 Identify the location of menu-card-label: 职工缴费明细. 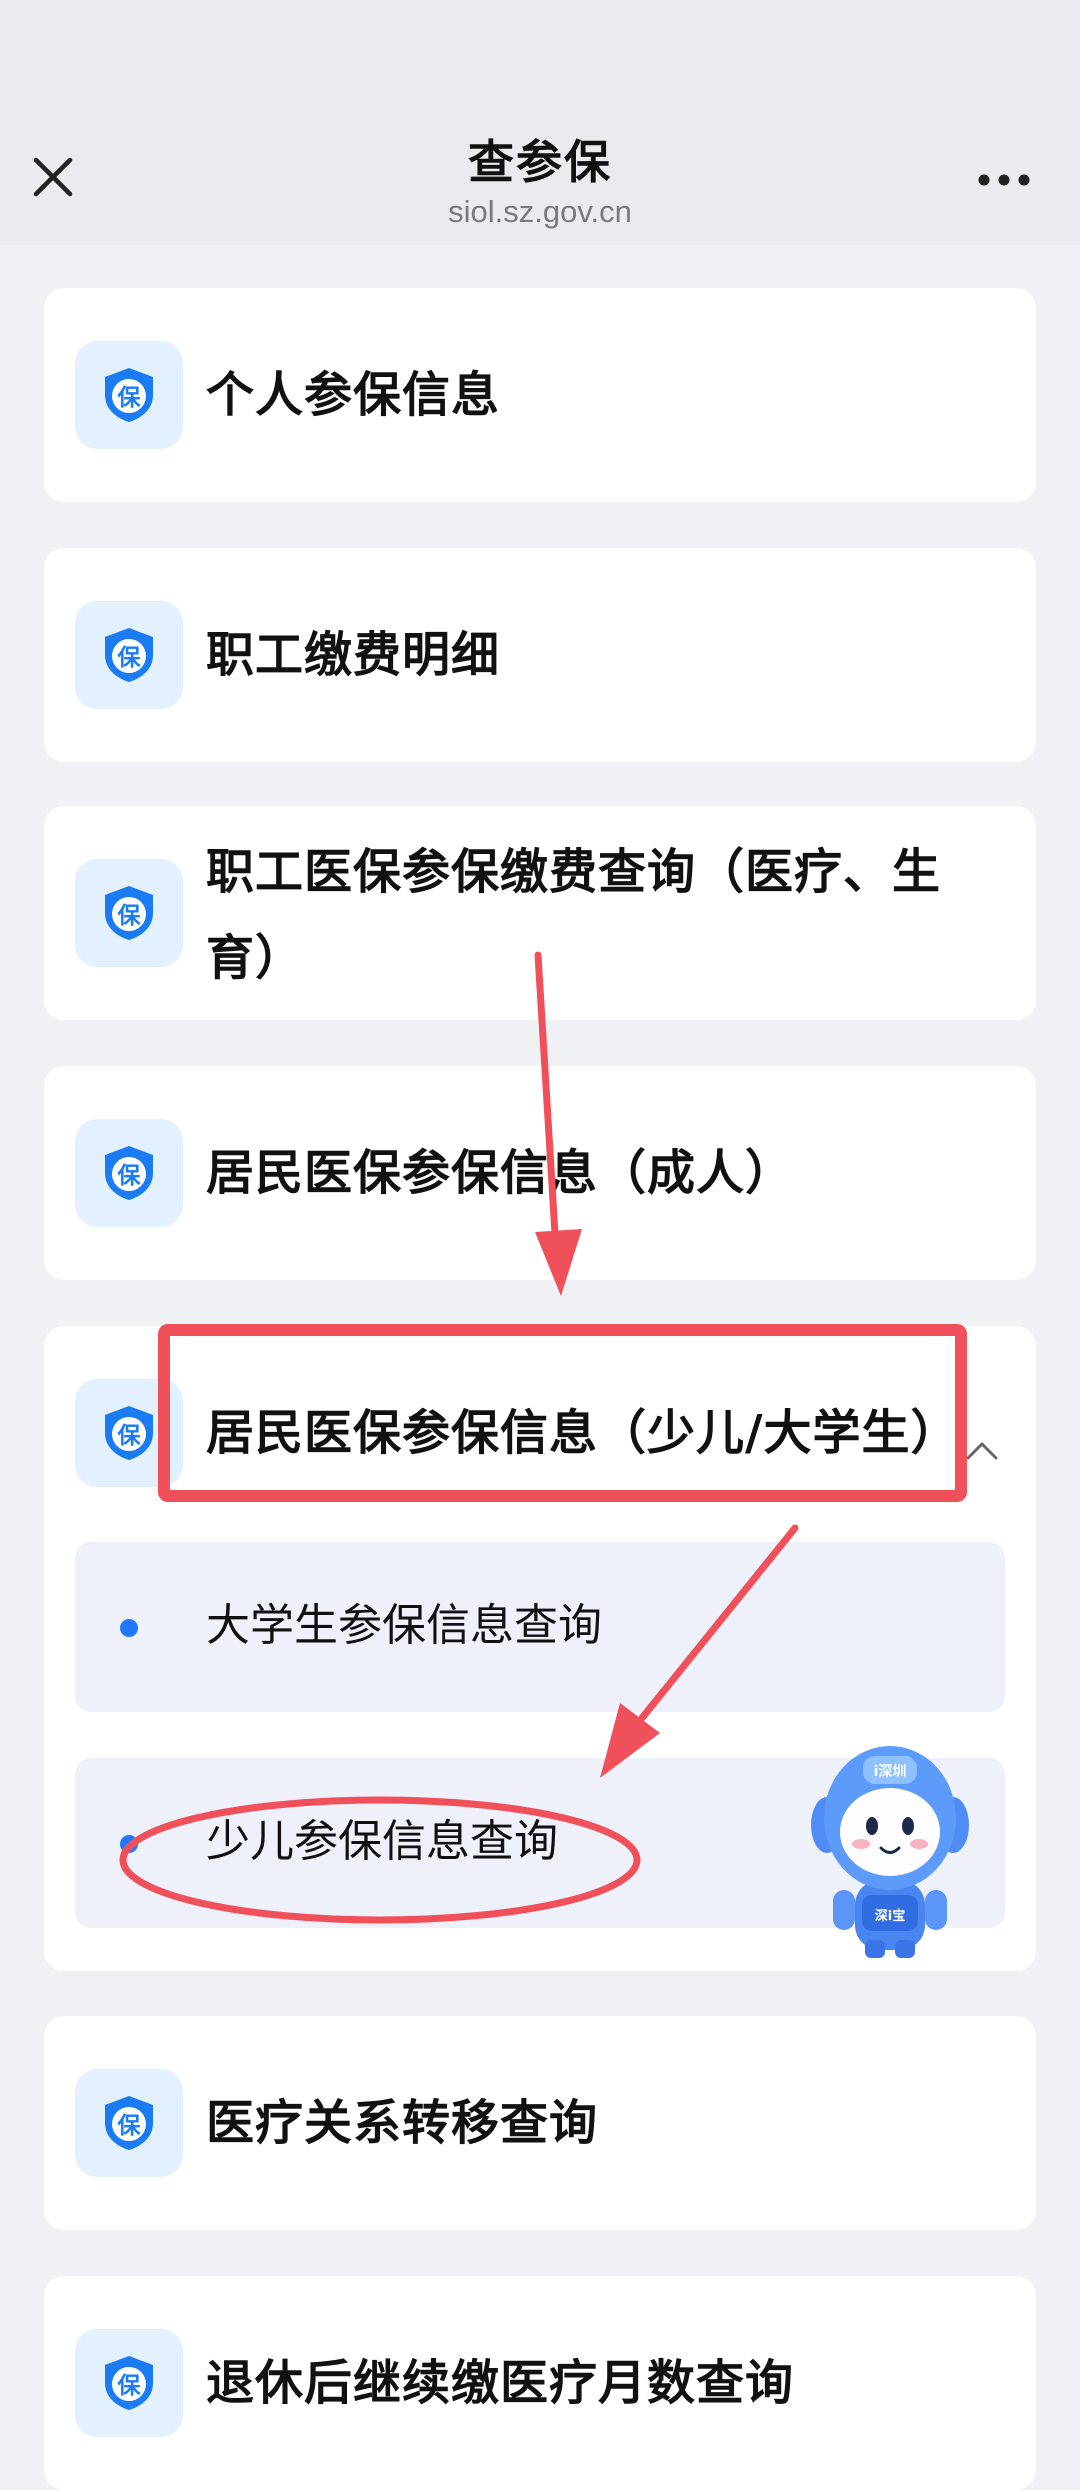
(353, 655).